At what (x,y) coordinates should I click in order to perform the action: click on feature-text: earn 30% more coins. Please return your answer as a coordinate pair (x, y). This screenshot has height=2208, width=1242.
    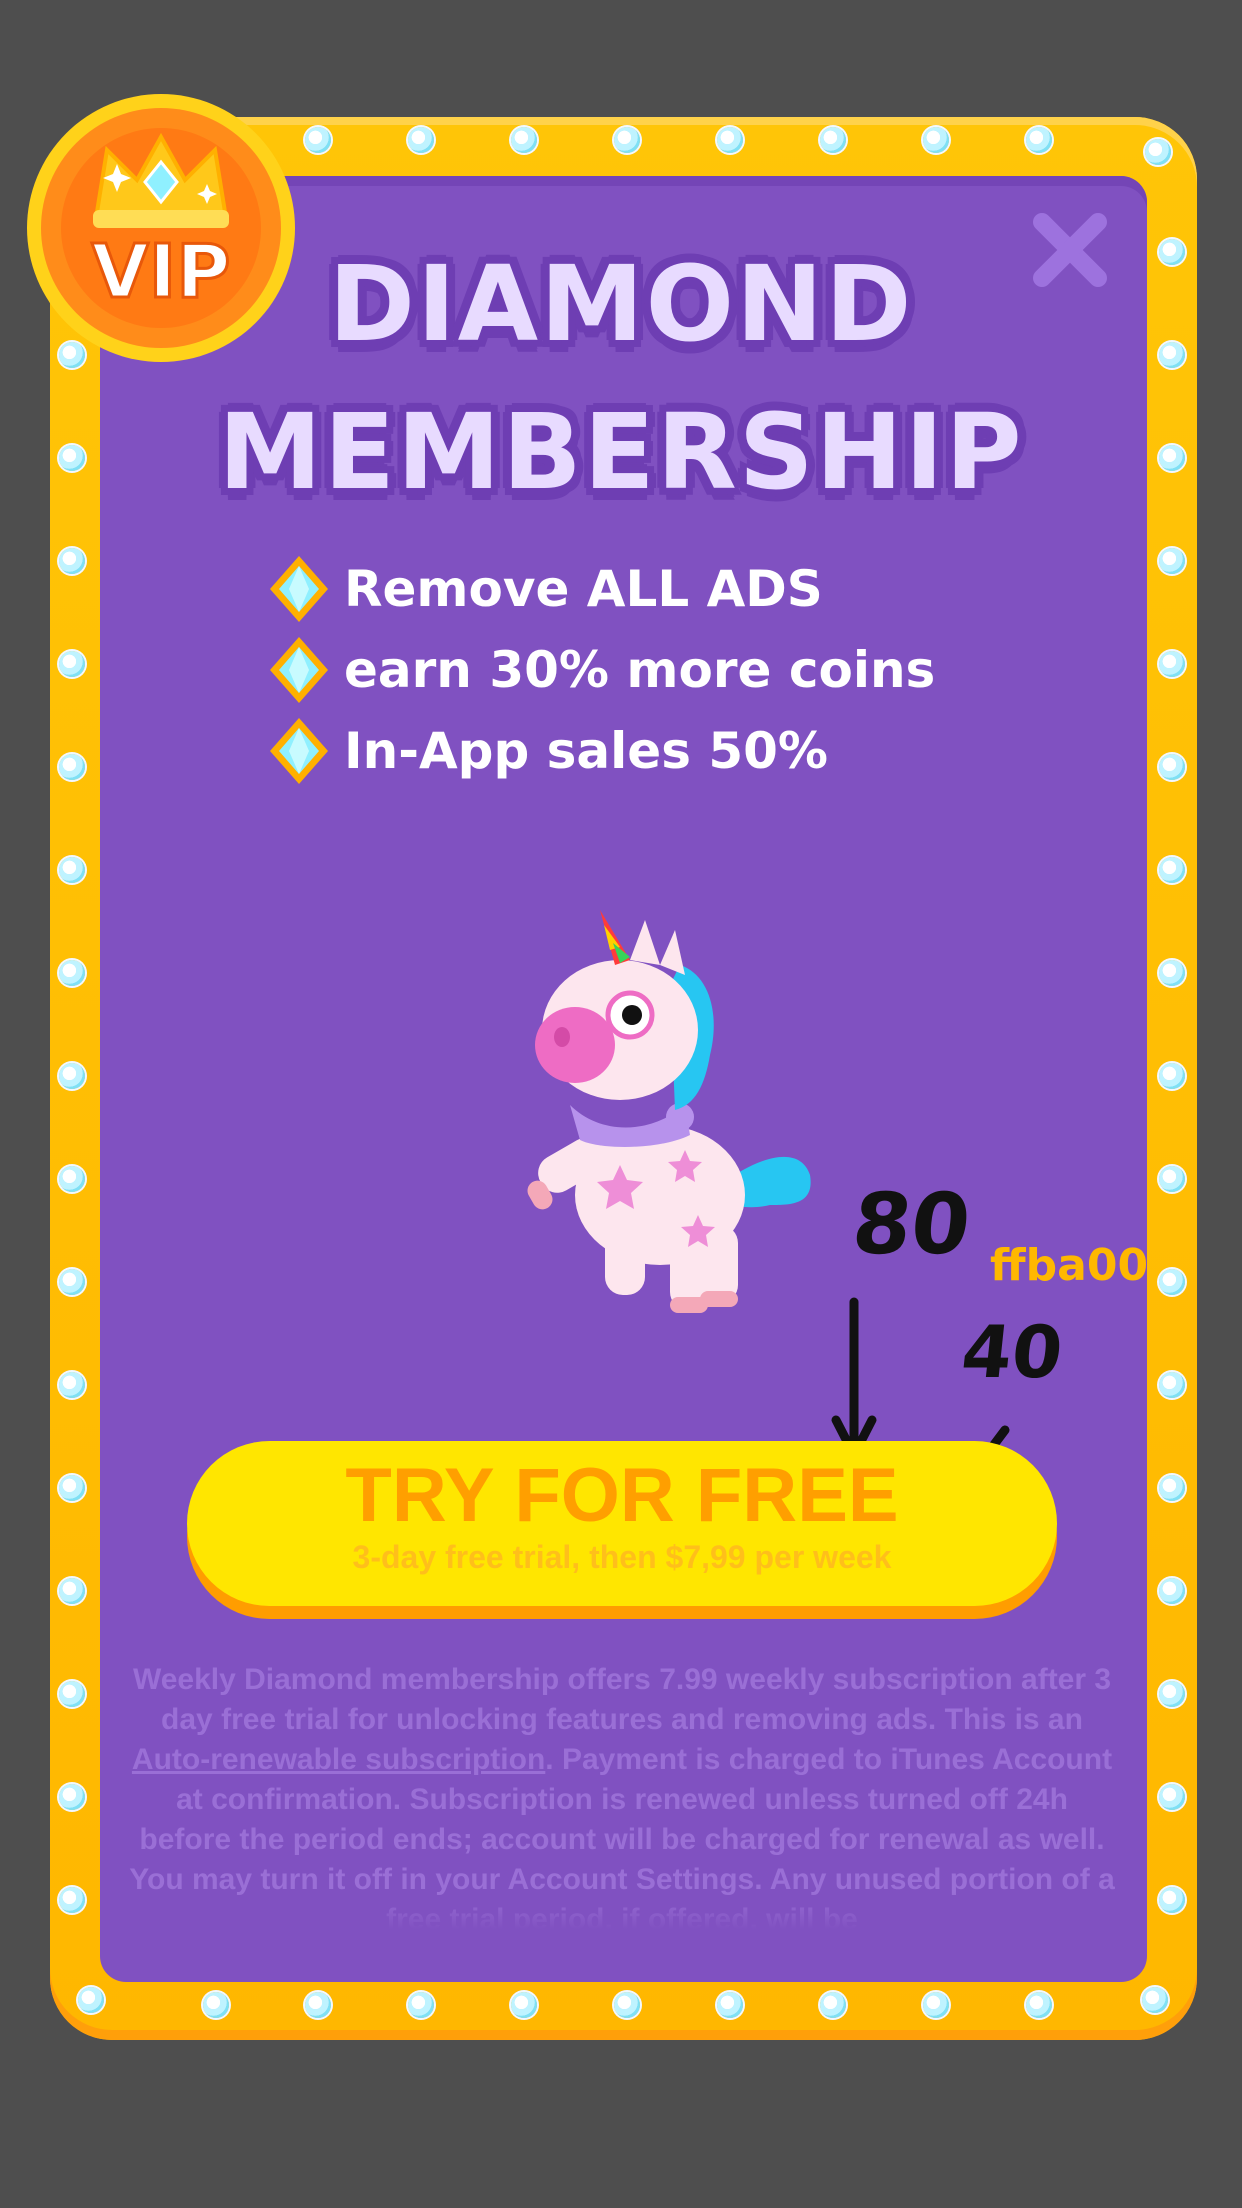
    Looking at the image, I should click on (640, 669).